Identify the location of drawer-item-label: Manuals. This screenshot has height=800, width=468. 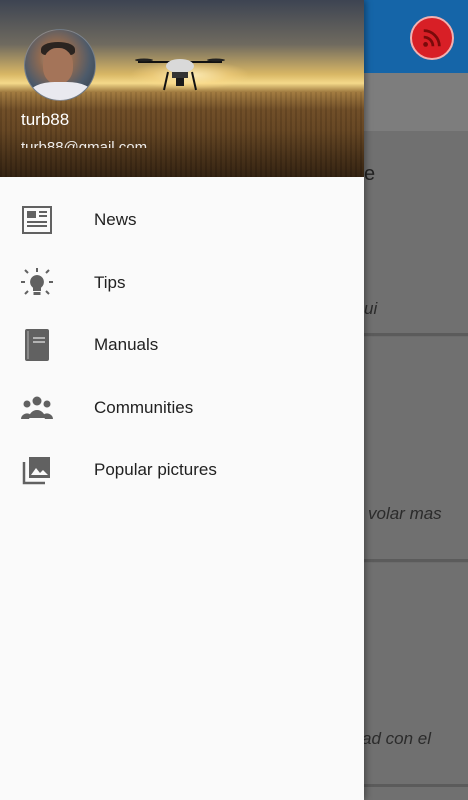
(126, 345).